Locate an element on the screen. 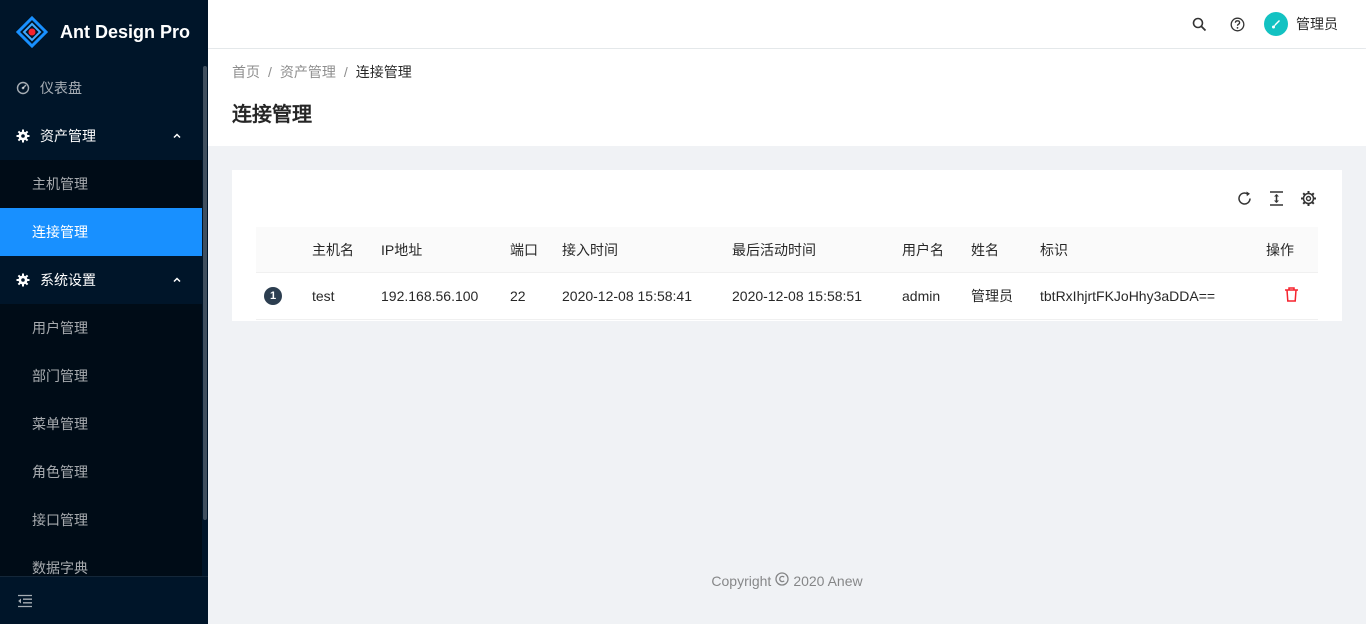 This screenshot has width=1366, height=624. search-icon is located at coordinates (1199, 24).